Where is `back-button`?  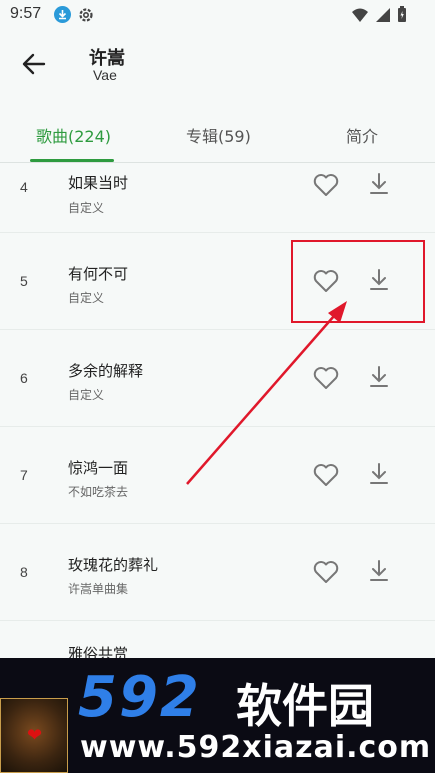 back-button is located at coordinates (34, 64).